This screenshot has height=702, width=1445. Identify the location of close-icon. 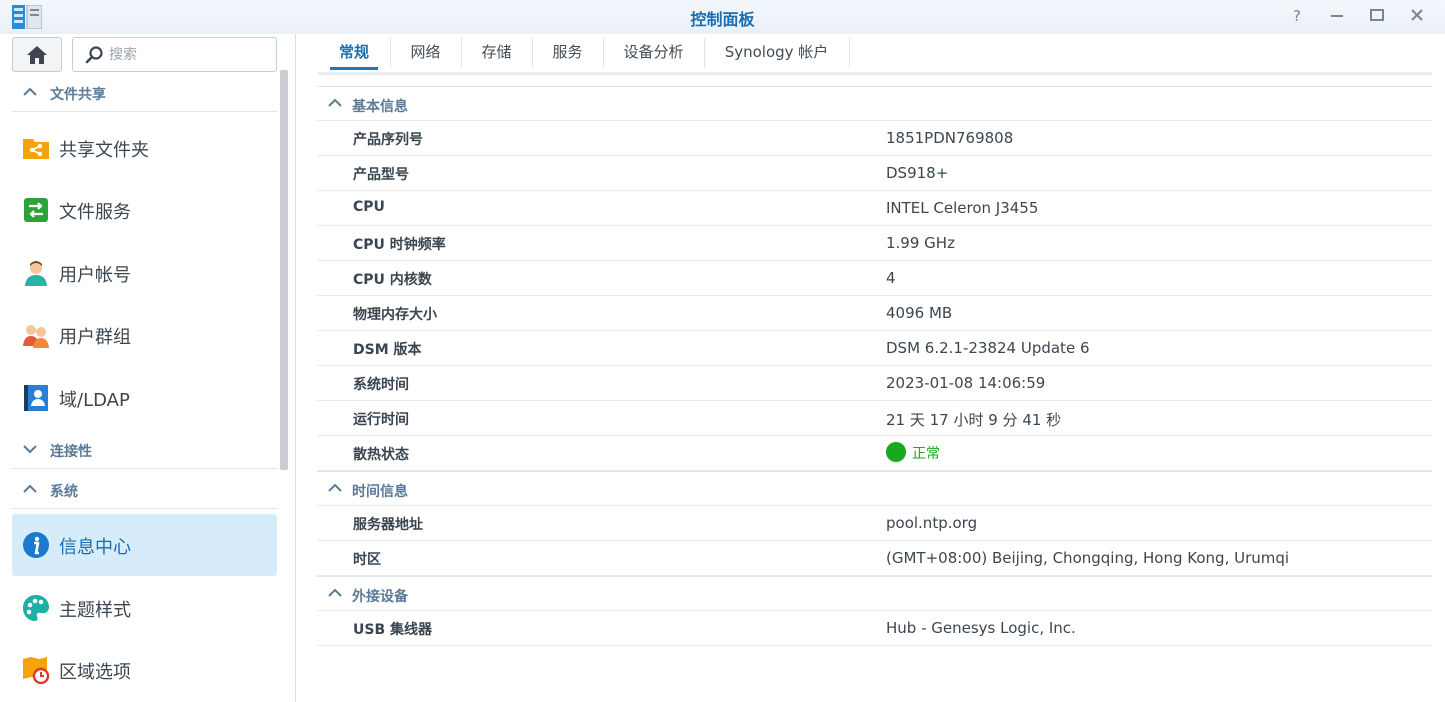
(1417, 17).